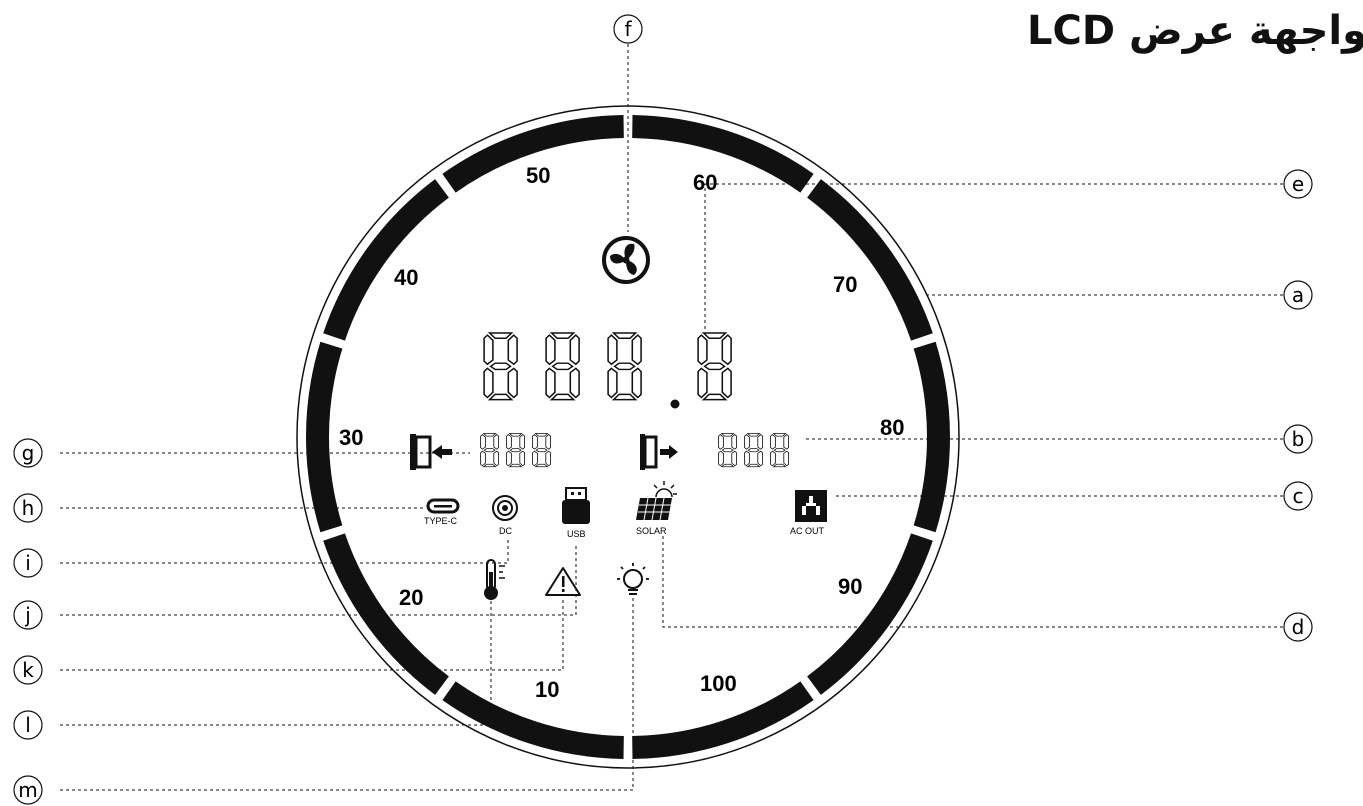 The height and width of the screenshot is (806, 1363). I want to click on callout-b: b, so click(1298, 439).